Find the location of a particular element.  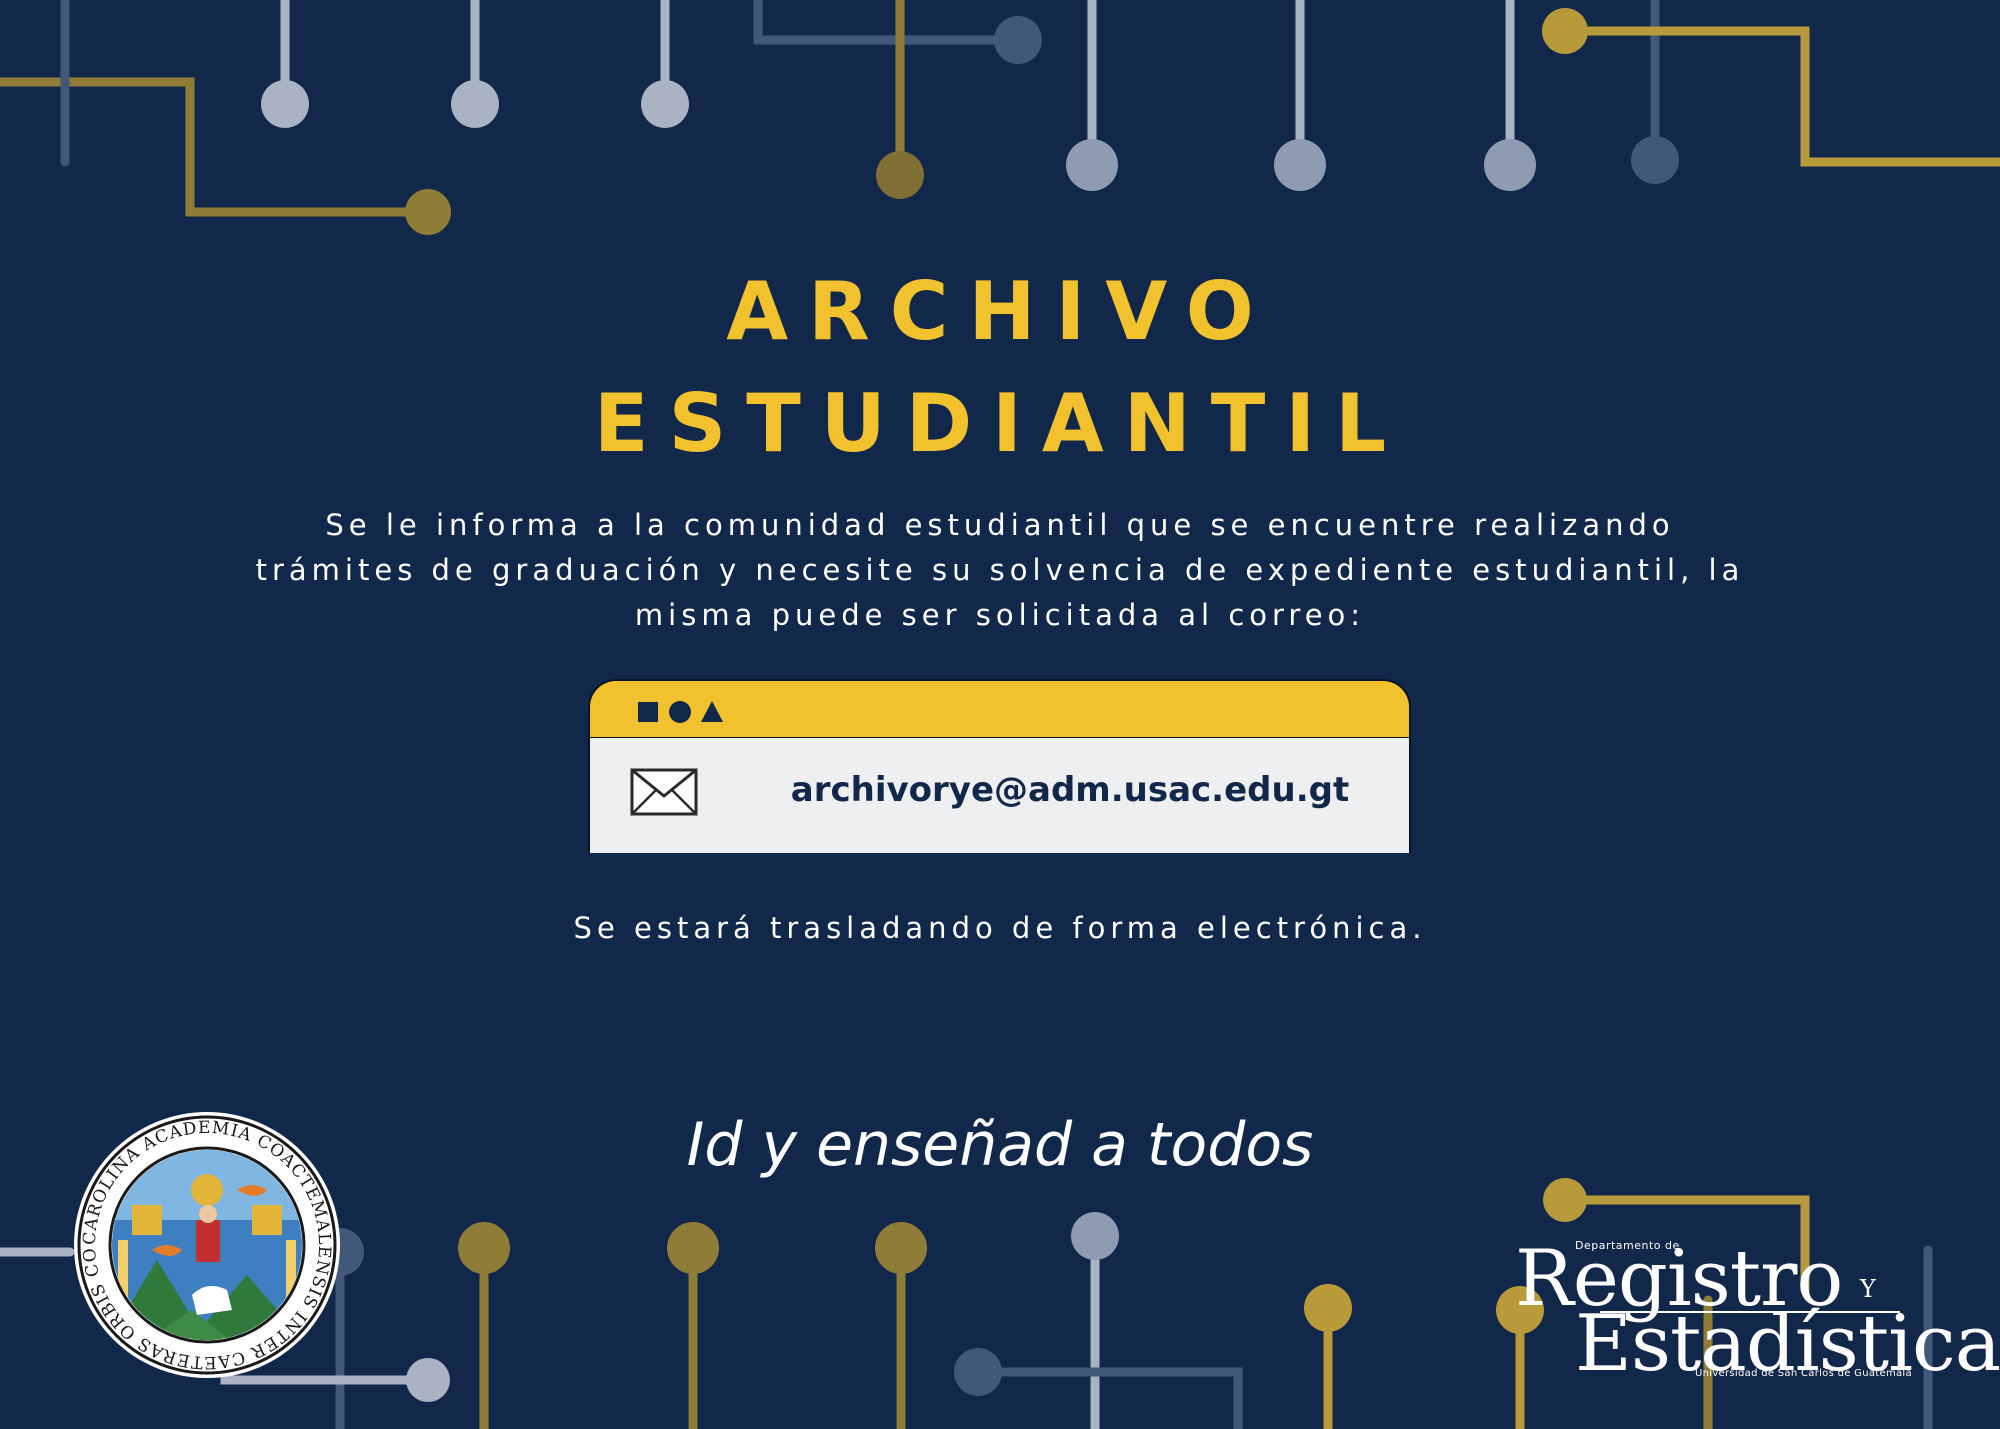

circle-icon is located at coordinates (680, 712).